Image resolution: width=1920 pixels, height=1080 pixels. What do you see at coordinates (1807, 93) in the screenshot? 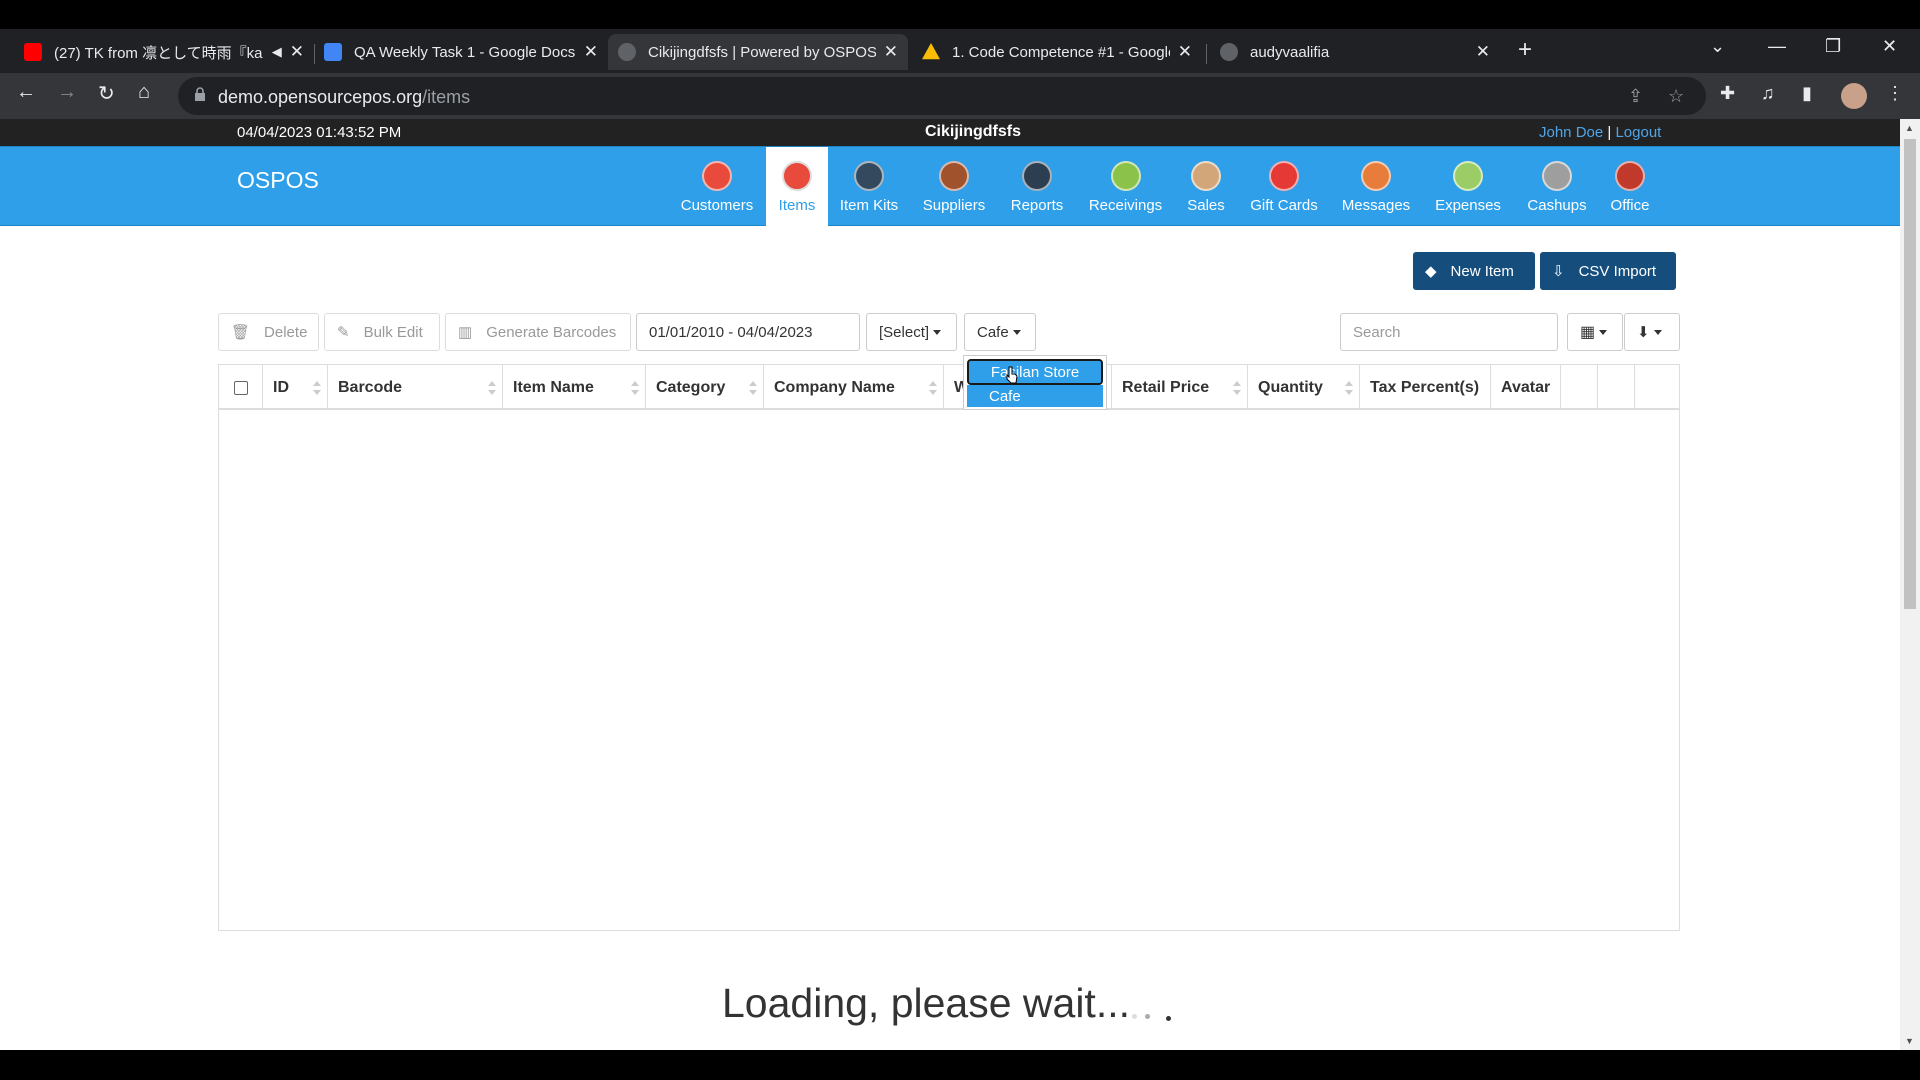
I see `side-panel-icon: ▮` at bounding box center [1807, 93].